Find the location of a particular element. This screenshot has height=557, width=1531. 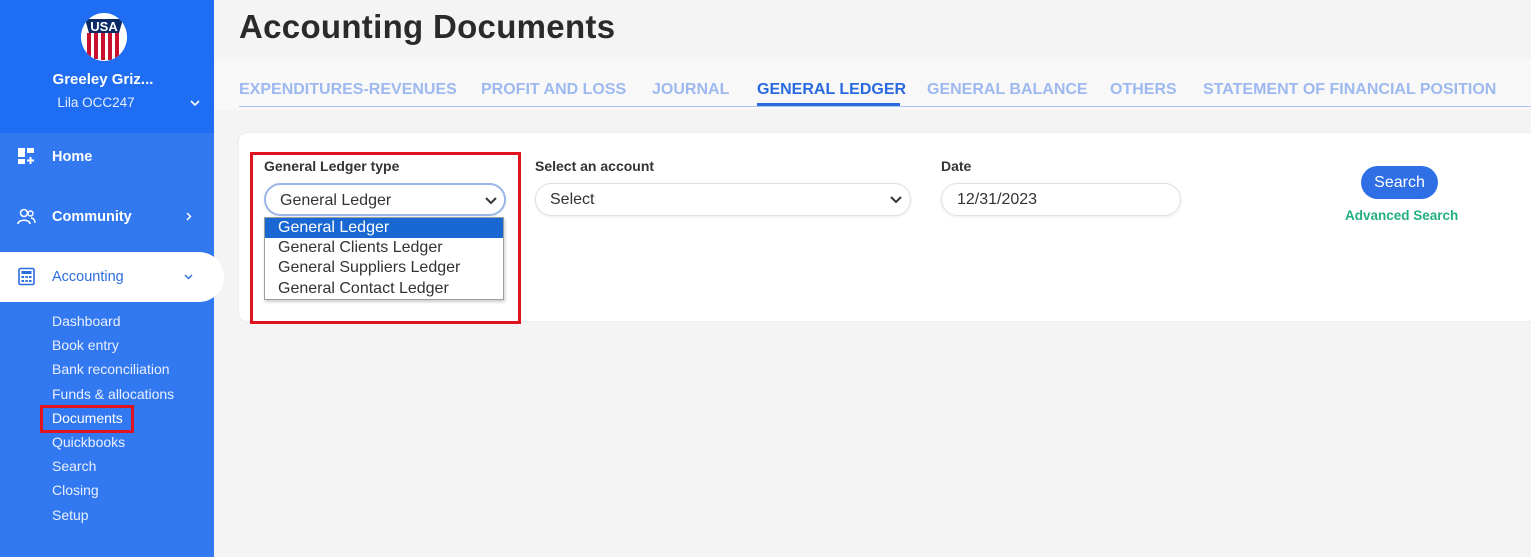

date-value: 12/31/2023 is located at coordinates (997, 199).